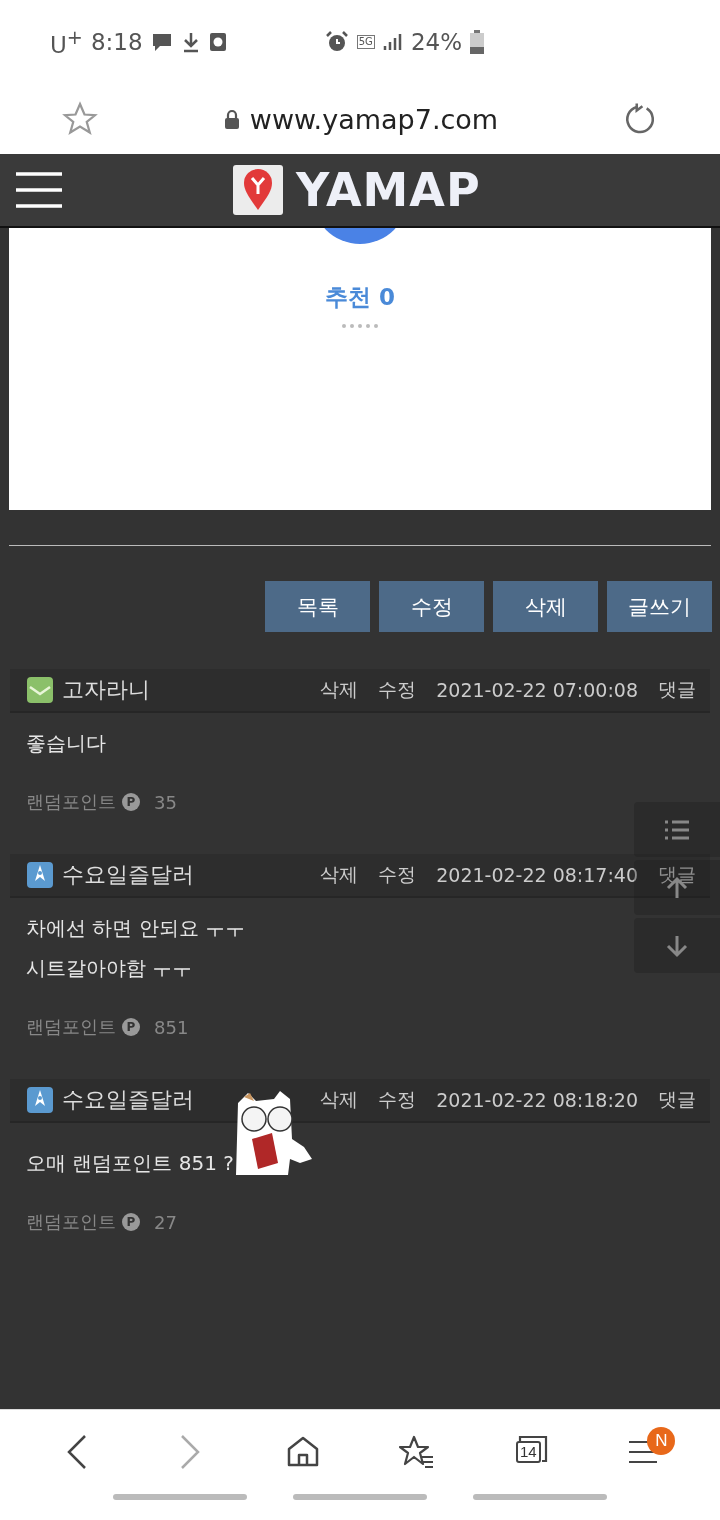  Describe the element at coordinates (388, 190) in the screenshot. I see `site-logo: YAMAP` at that location.